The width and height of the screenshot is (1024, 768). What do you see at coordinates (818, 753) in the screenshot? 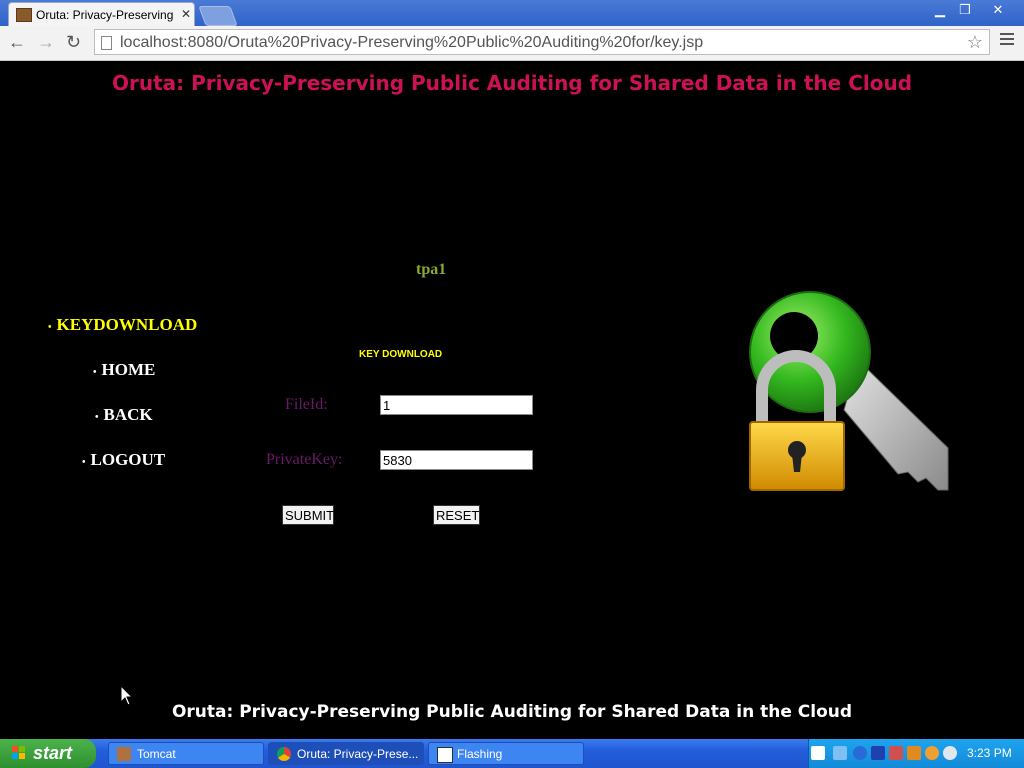
I see `help-icon` at bounding box center [818, 753].